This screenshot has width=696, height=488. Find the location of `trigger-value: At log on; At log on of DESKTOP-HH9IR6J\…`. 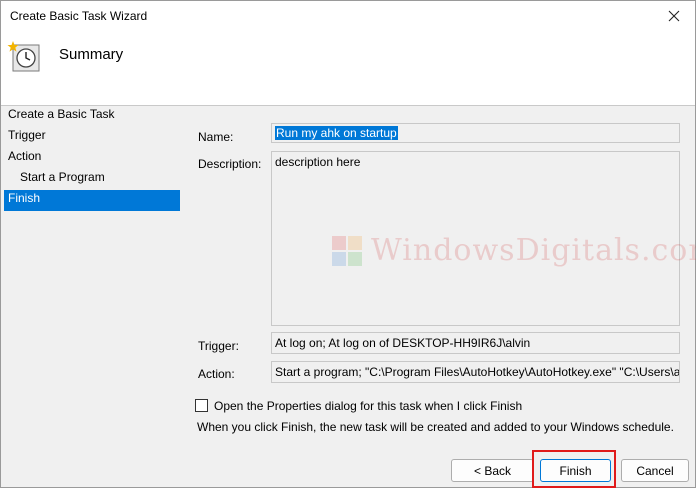

trigger-value: At log on; At log on of DESKTOP-HH9IR6J\… is located at coordinates (403, 343).